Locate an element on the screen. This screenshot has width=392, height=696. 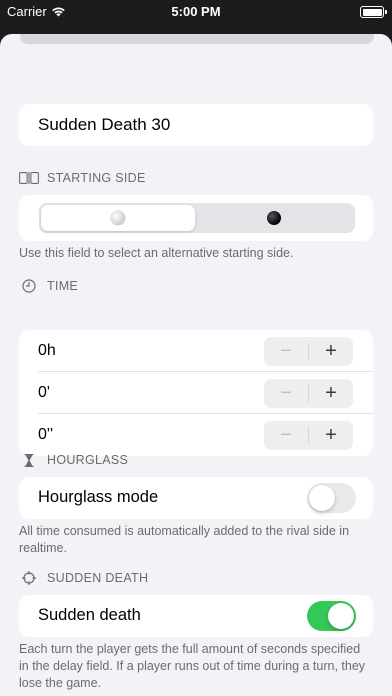
sudden-death-card: Sudden death is located at coordinates (196, 616).